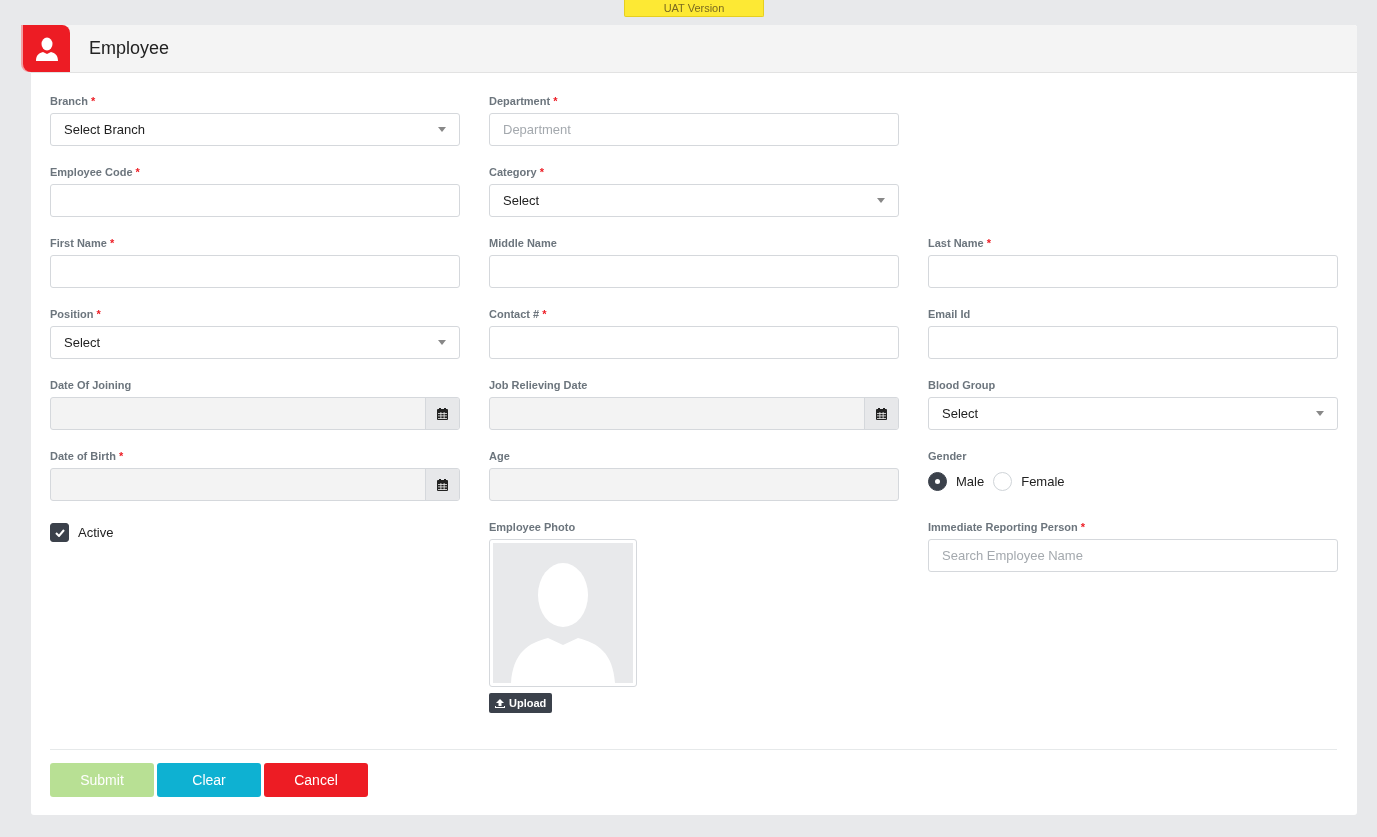 The height and width of the screenshot is (837, 1377). I want to click on field-label: Category *, so click(517, 173).